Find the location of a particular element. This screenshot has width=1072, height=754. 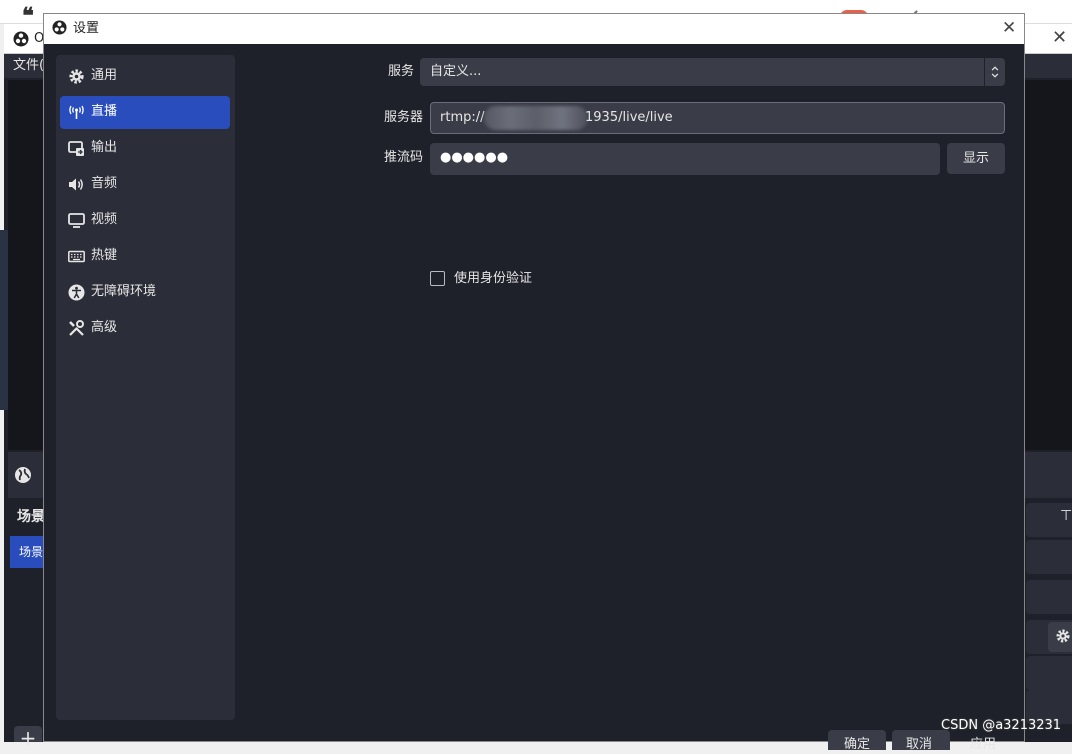

use-auth-checkbox is located at coordinates (437, 278).